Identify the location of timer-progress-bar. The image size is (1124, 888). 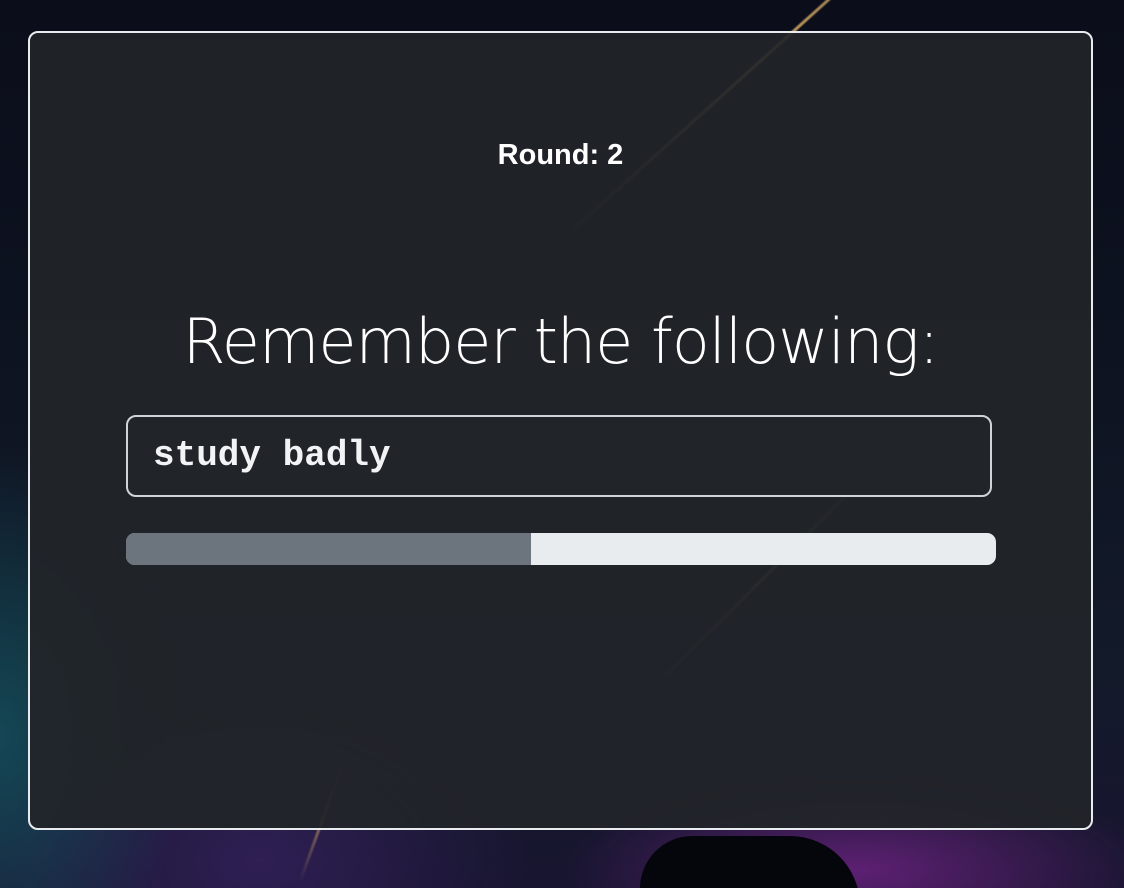
(561, 549).